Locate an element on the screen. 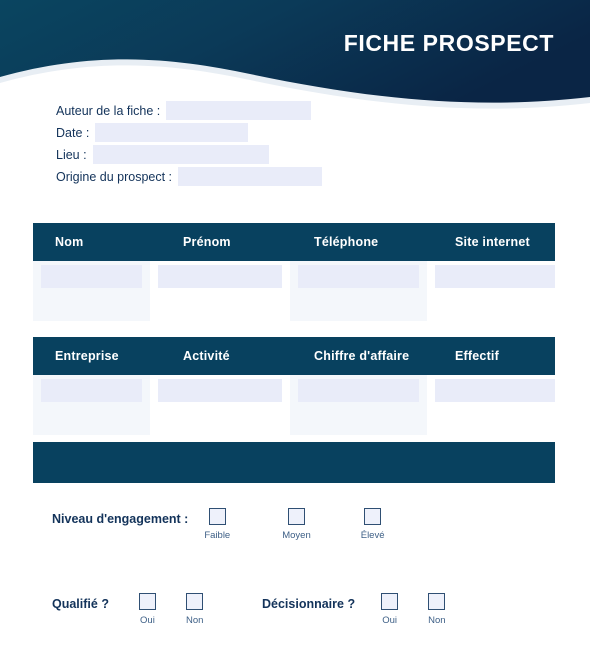  qualified-option-oui: Oui is located at coordinates (147, 609).